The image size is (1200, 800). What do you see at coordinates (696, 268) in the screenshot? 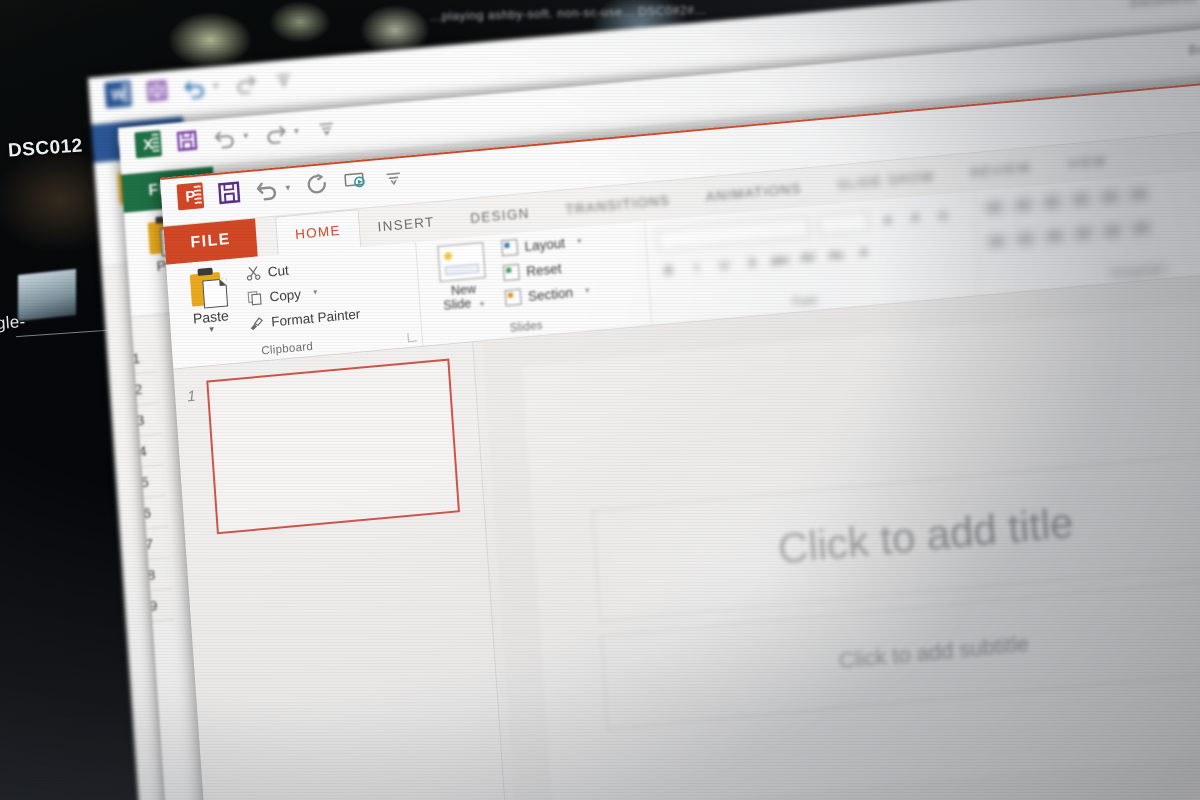
I see `italic-button: I` at bounding box center [696, 268].